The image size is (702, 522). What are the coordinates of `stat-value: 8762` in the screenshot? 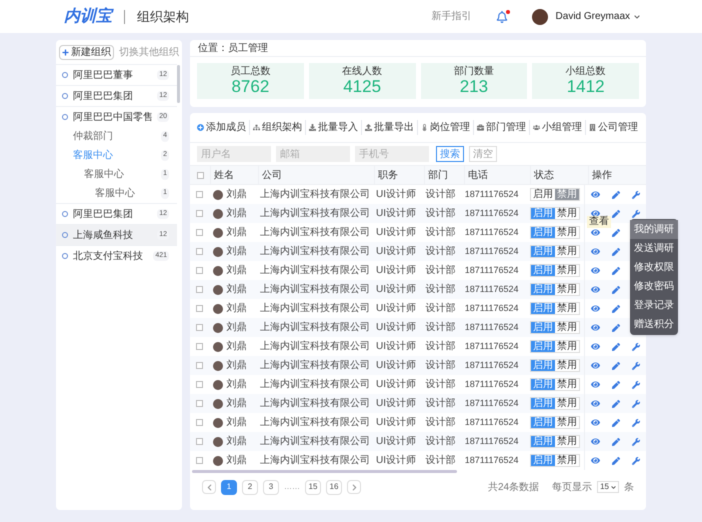 It's located at (250, 86).